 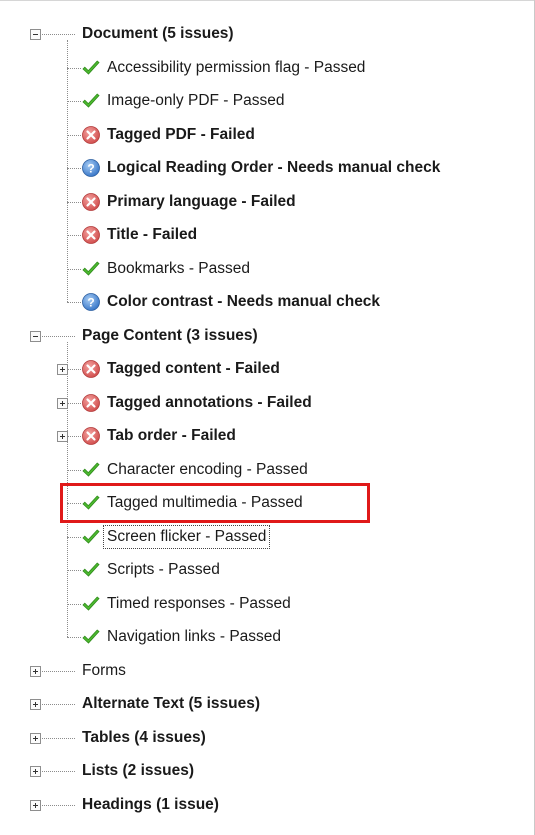 I want to click on check-item-tagged-annotations-failed: Tagged annotations - Failed, so click(x=209, y=403).